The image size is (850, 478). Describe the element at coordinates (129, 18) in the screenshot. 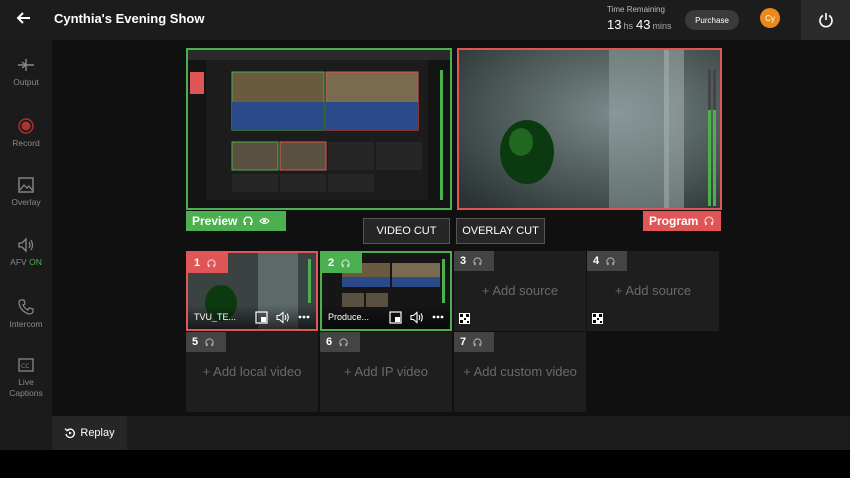

I see `show-title: Cynthia's Evening Show` at that location.